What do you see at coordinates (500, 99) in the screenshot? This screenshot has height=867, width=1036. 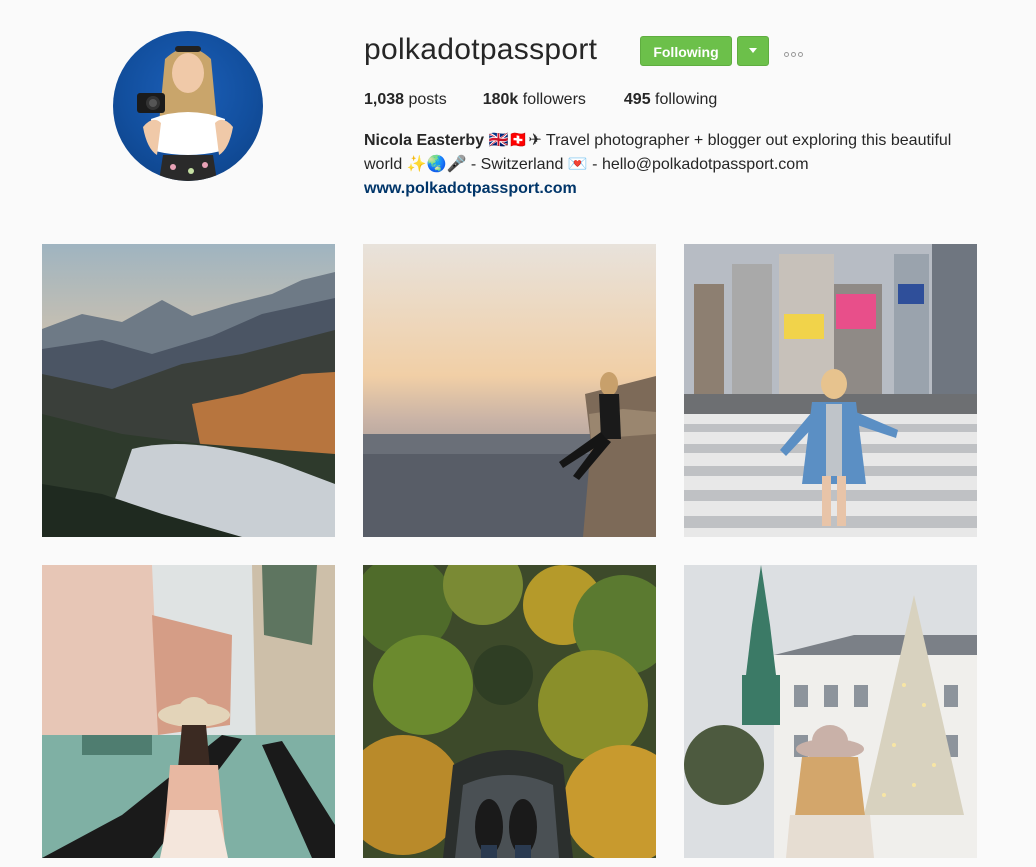 I see `followers-count: 180k` at bounding box center [500, 99].